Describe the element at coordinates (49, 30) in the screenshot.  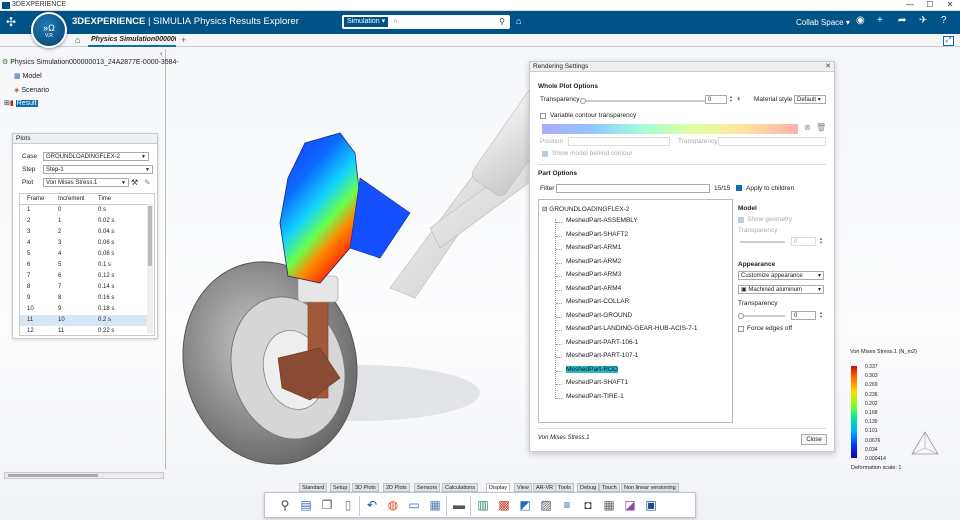
I see `compass-widget: »Ω V,R` at that location.